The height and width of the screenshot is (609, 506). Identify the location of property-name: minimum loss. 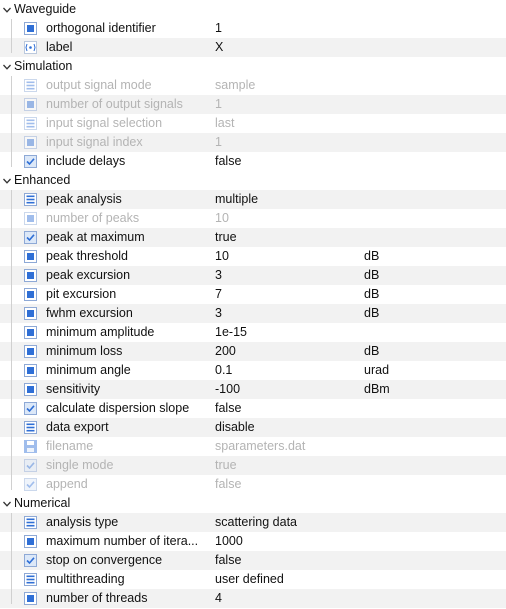
(84, 351).